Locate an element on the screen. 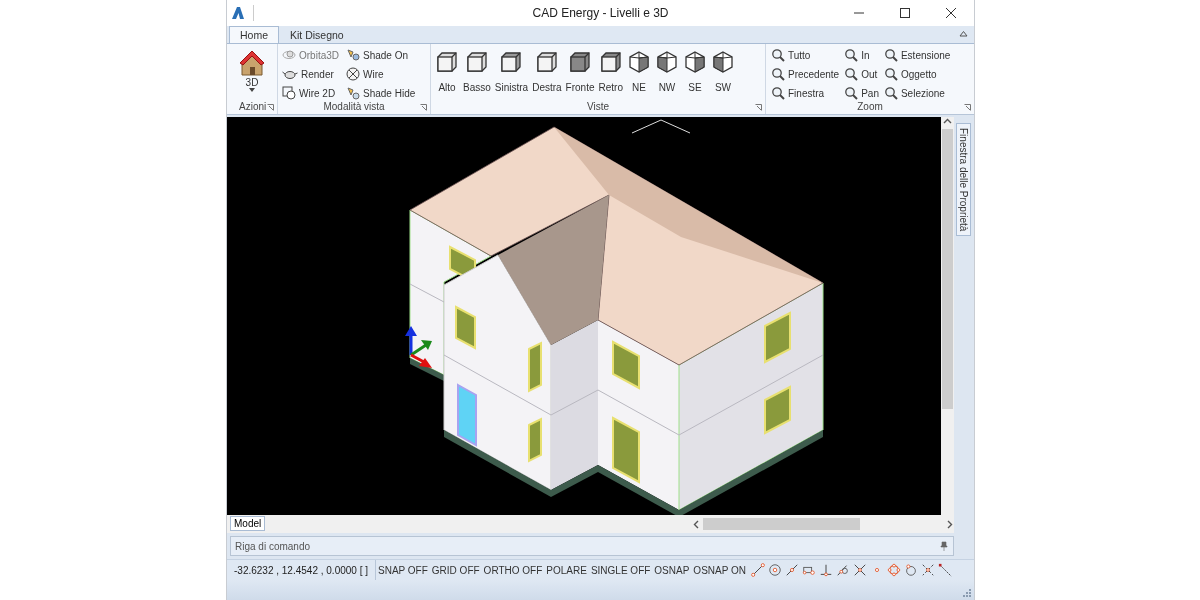 Image resolution: width=1200 pixels, height=600 pixels. axis-icon is located at coordinates (418, 347).